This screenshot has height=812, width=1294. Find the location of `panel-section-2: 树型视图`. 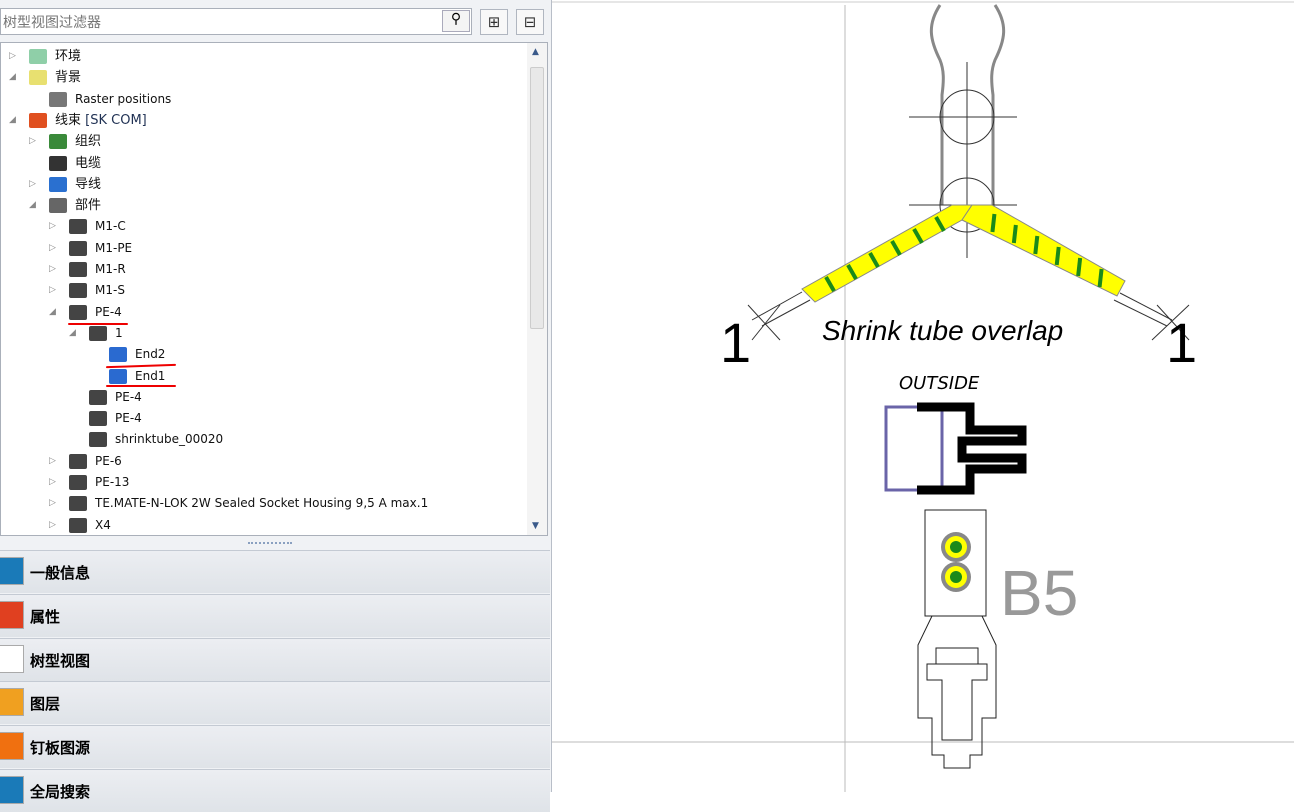

panel-section-2: 树型视图 is located at coordinates (275, 659).